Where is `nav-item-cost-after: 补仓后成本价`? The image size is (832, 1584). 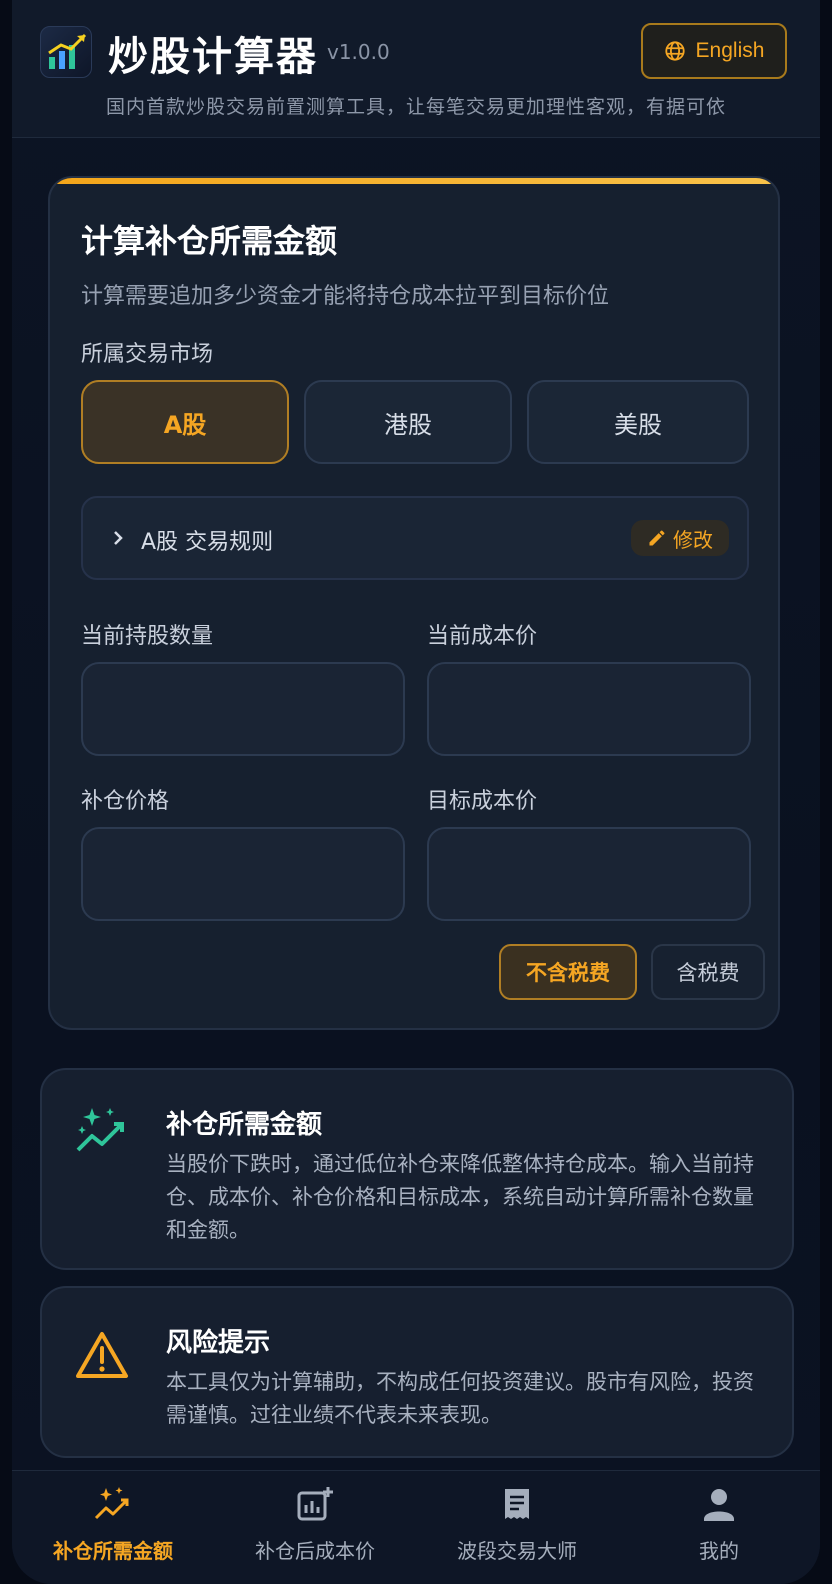
nav-item-cost-after: 补仓后成本价 is located at coordinates (315, 1530).